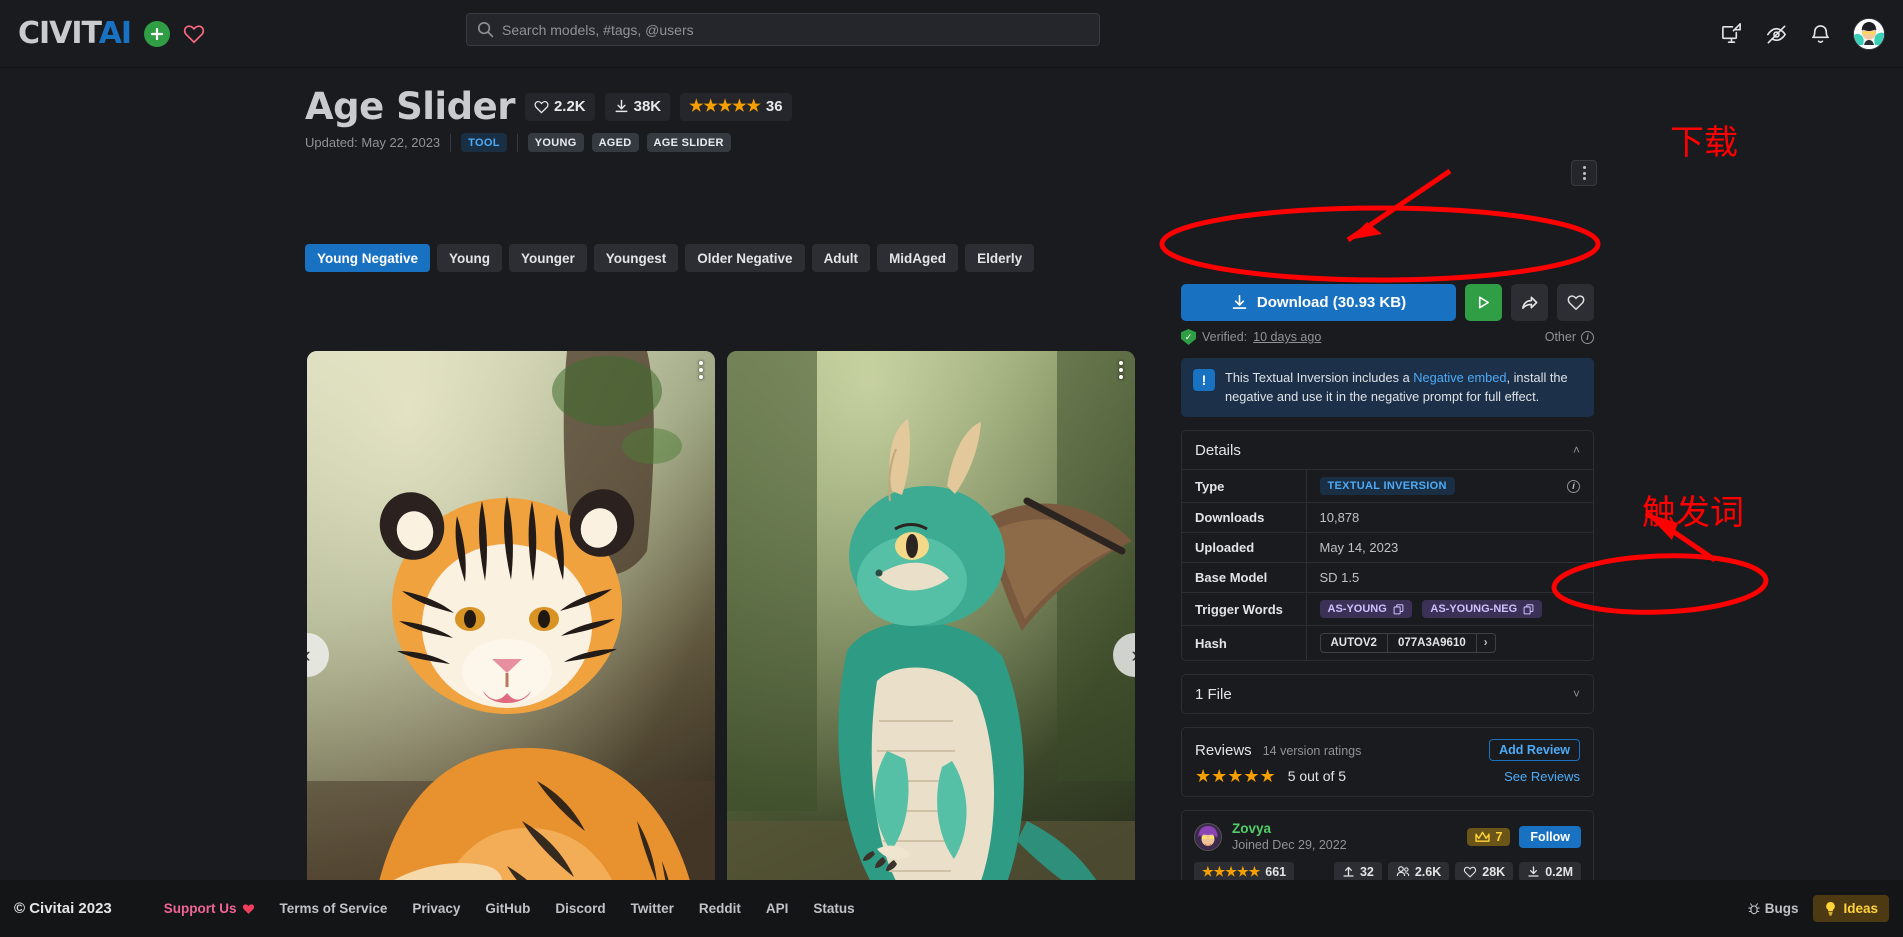 The height and width of the screenshot is (937, 1903). Describe the element at coordinates (1483, 302) in the screenshot. I see `run-model-button` at that location.